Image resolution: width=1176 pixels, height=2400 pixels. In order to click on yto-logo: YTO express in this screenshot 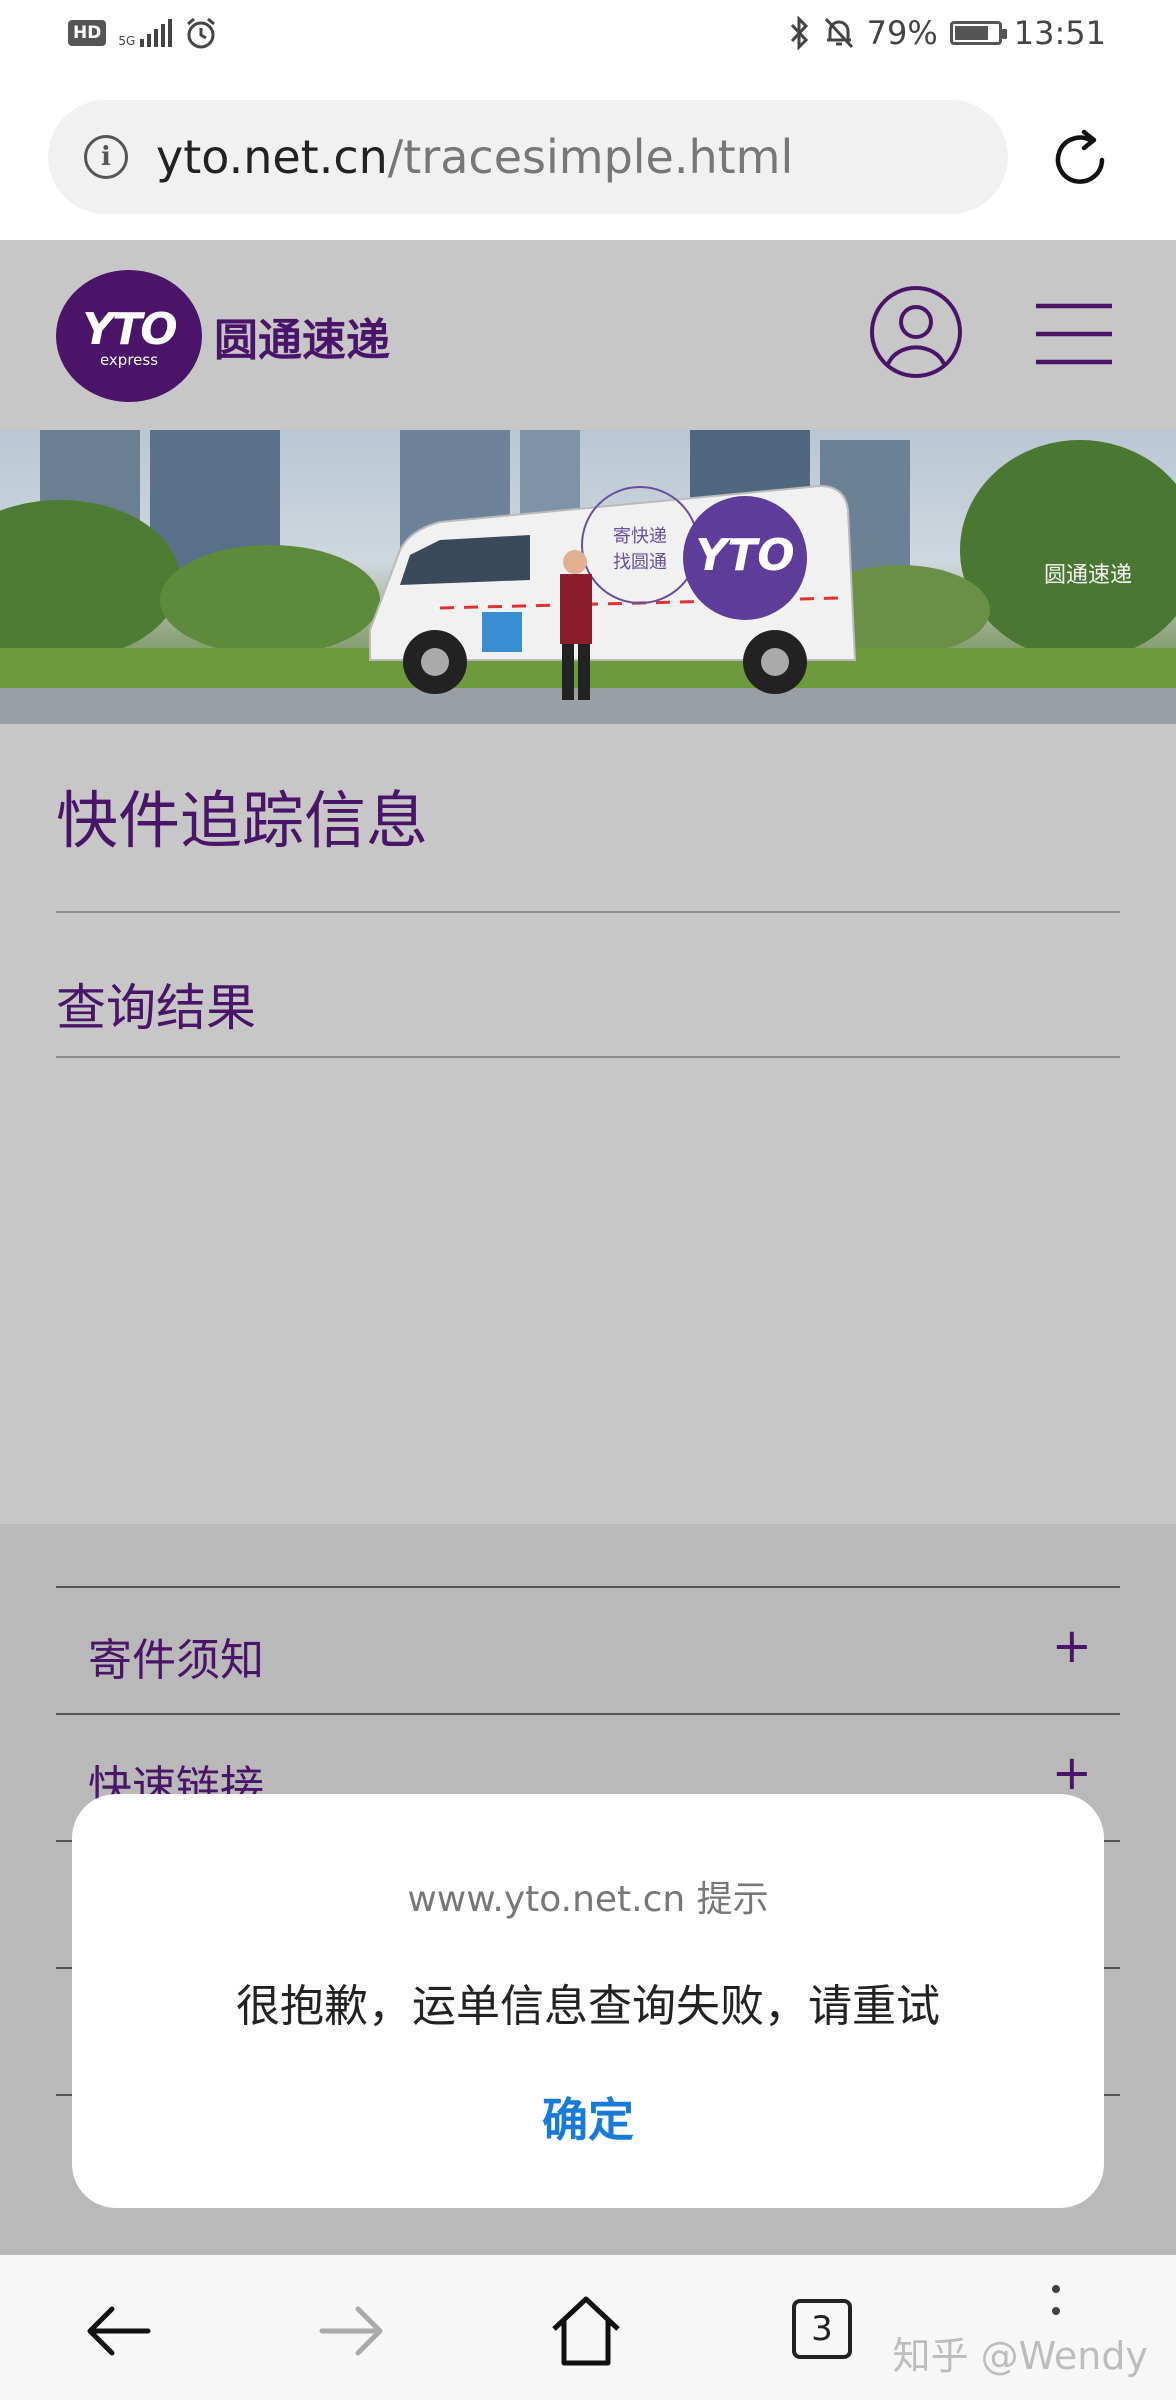, I will do `click(129, 336)`.